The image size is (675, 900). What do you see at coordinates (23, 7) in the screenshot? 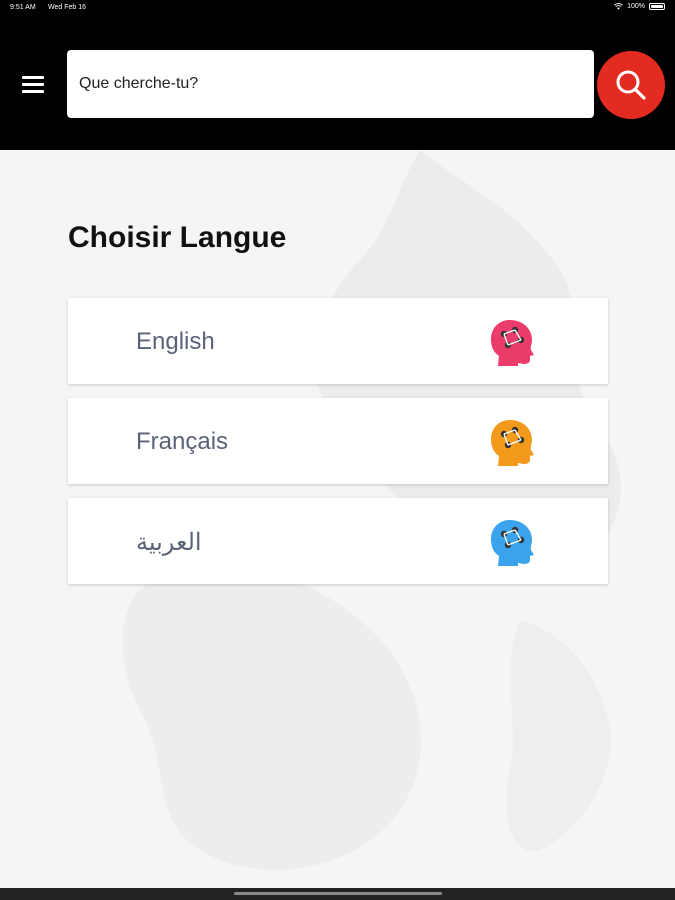
I see `status-time: 9:51 AM` at bounding box center [23, 7].